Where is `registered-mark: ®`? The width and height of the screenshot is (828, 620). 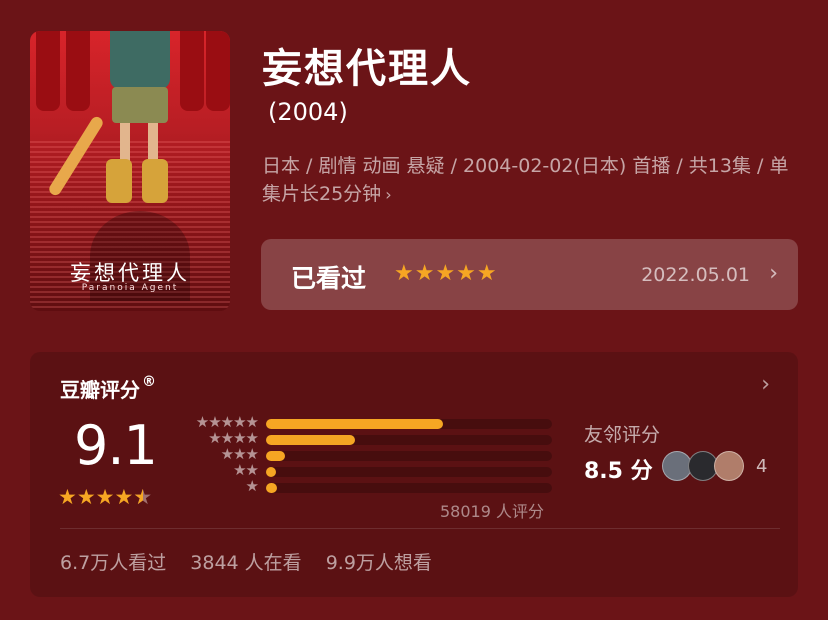 registered-mark: ® is located at coordinates (149, 382).